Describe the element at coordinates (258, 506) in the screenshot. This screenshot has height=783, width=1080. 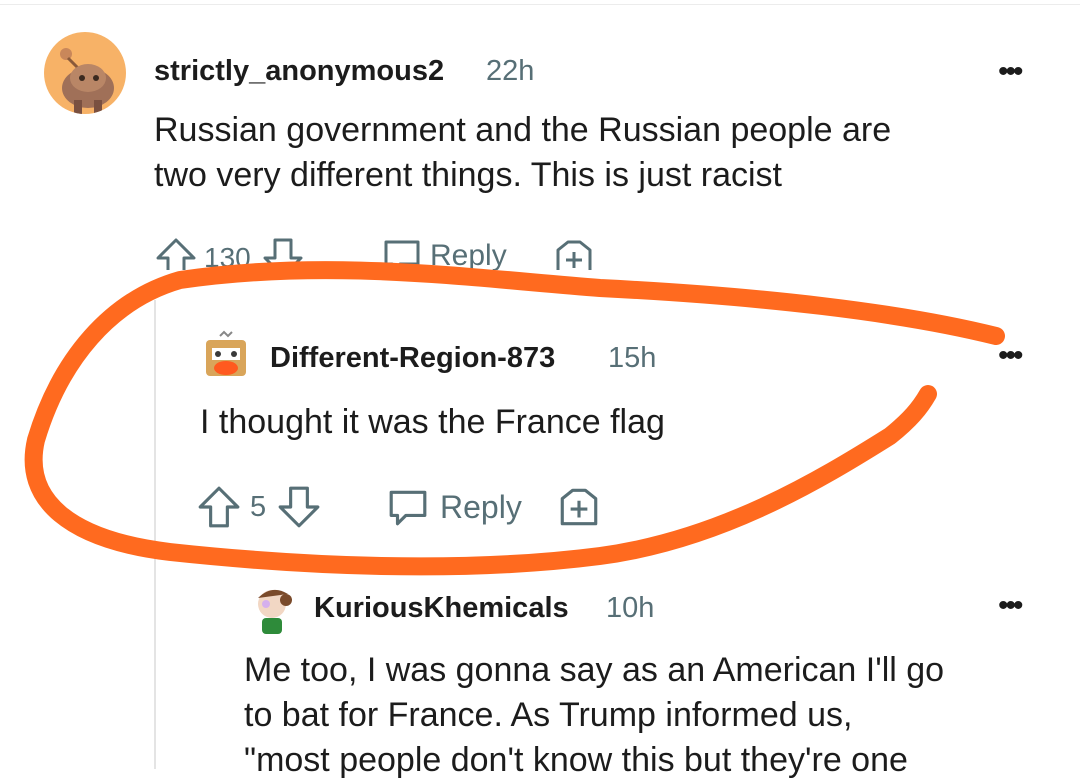
I see `vote-count: 5` at that location.